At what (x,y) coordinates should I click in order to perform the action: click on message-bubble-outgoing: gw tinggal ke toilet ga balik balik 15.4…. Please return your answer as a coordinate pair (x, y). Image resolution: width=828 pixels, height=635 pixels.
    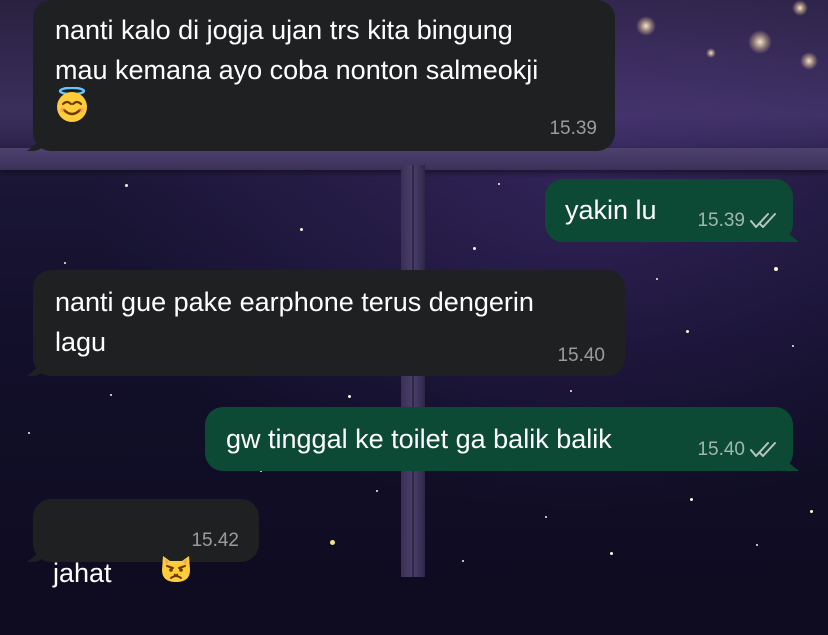
    Looking at the image, I should click on (499, 439).